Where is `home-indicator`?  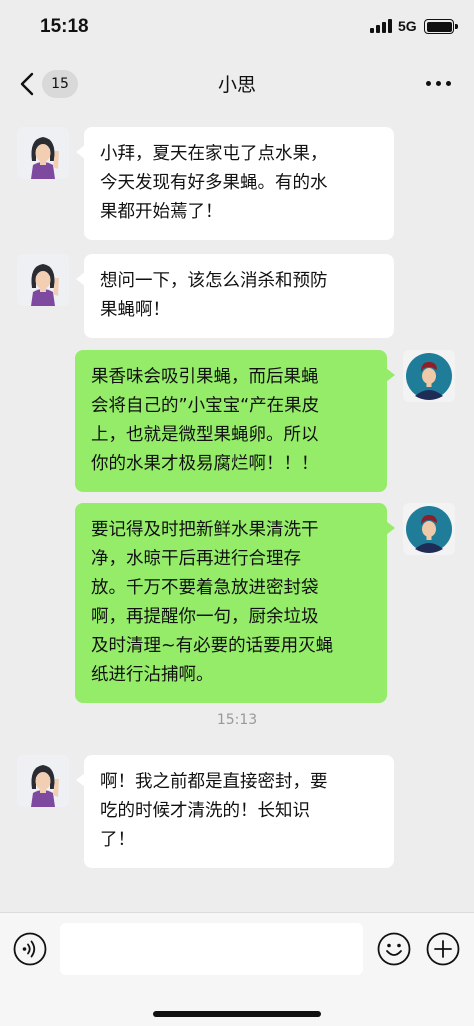
home-indicator is located at coordinates (237, 1014).